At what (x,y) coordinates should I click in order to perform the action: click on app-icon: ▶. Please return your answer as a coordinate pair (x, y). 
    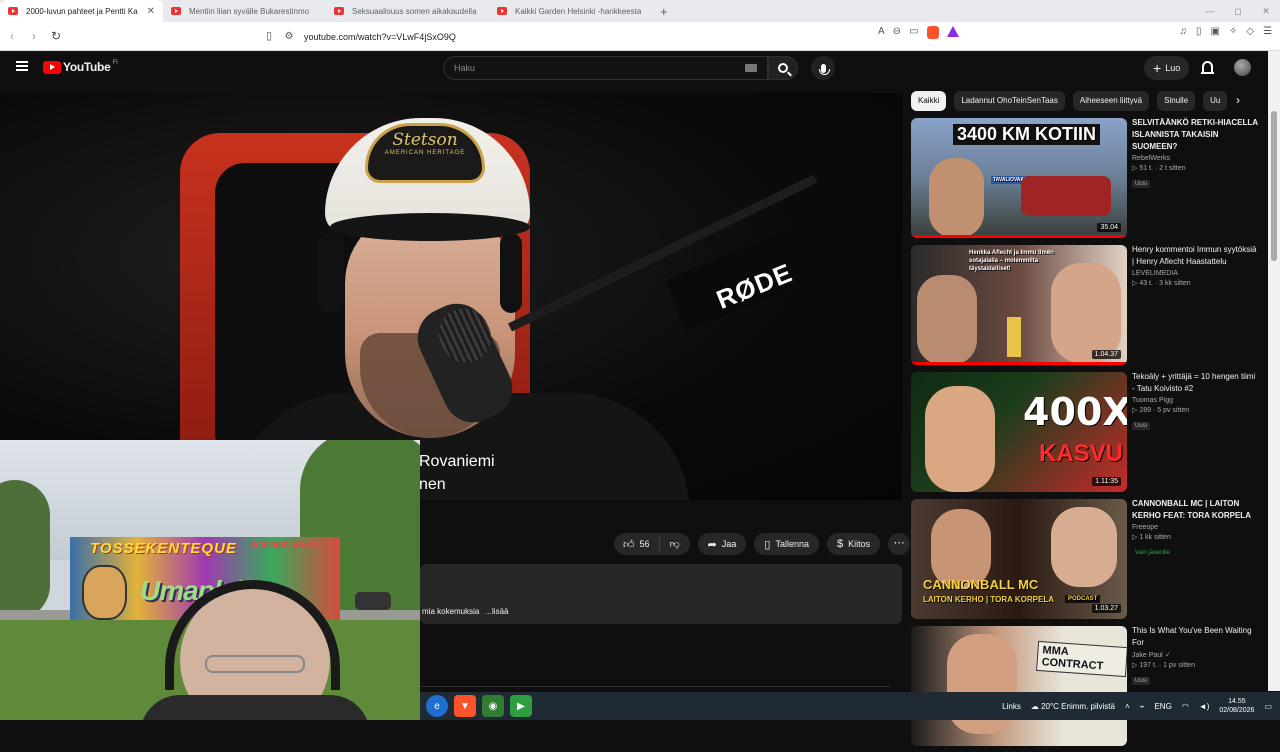
    Looking at the image, I should click on (521, 706).